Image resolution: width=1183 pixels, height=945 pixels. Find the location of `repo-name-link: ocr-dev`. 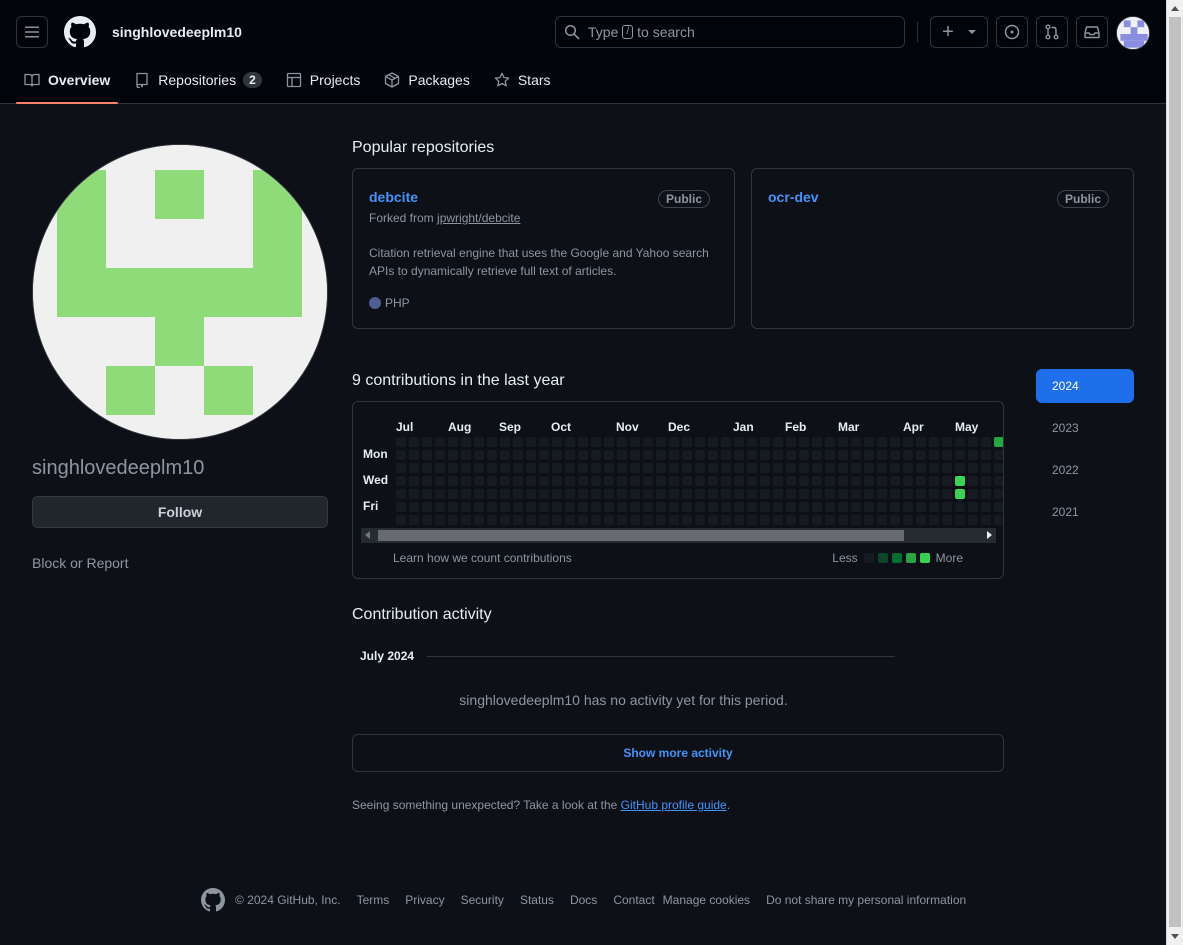

repo-name-link: ocr-dev is located at coordinates (793, 197).